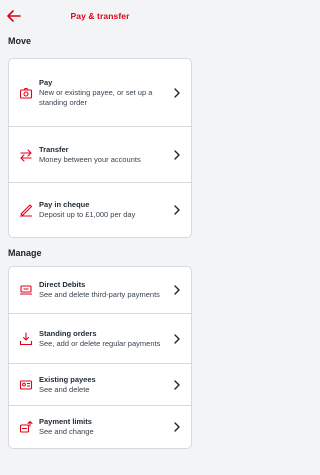  What do you see at coordinates (100, 427) in the screenshot?
I see `list-item-payment-limits: Payment limits See and change` at bounding box center [100, 427].